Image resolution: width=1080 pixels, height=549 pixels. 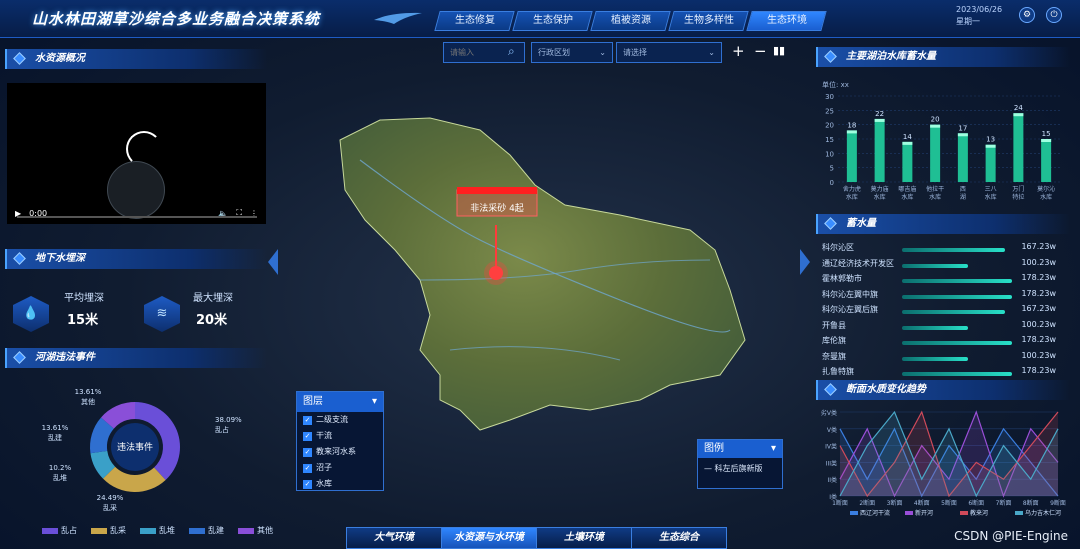 What do you see at coordinates (829, 413) in the screenshot?
I see `y-tick-label: 劣V类` at bounding box center [829, 413].